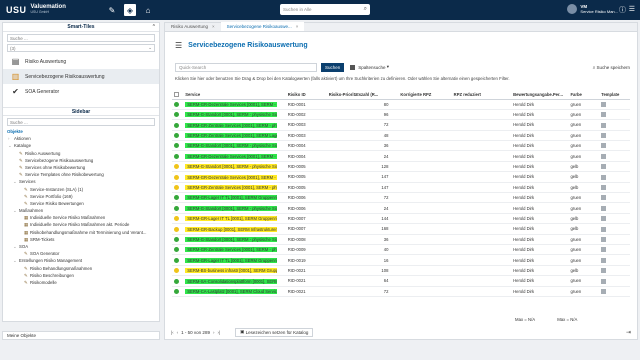 This screenshot has height=360, width=640. Describe the element at coordinates (81, 61) in the screenshot. I see `tile-risiko-auswertung: ▤ Risiko Auswertung` at that location.